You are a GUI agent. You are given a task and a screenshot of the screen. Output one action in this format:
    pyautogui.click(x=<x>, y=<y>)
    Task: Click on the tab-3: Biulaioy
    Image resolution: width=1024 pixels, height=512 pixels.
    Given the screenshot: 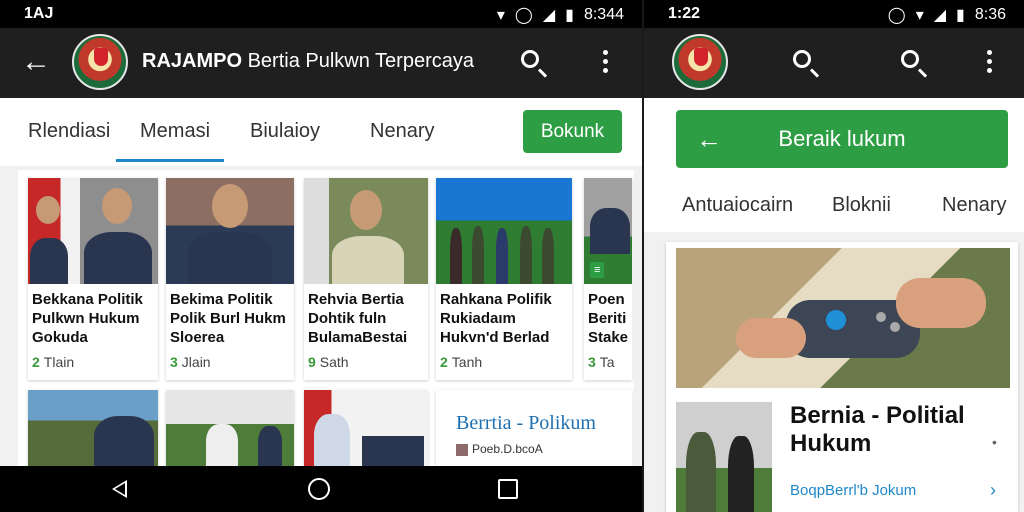 What is the action you would take?
    pyautogui.click(x=285, y=131)
    